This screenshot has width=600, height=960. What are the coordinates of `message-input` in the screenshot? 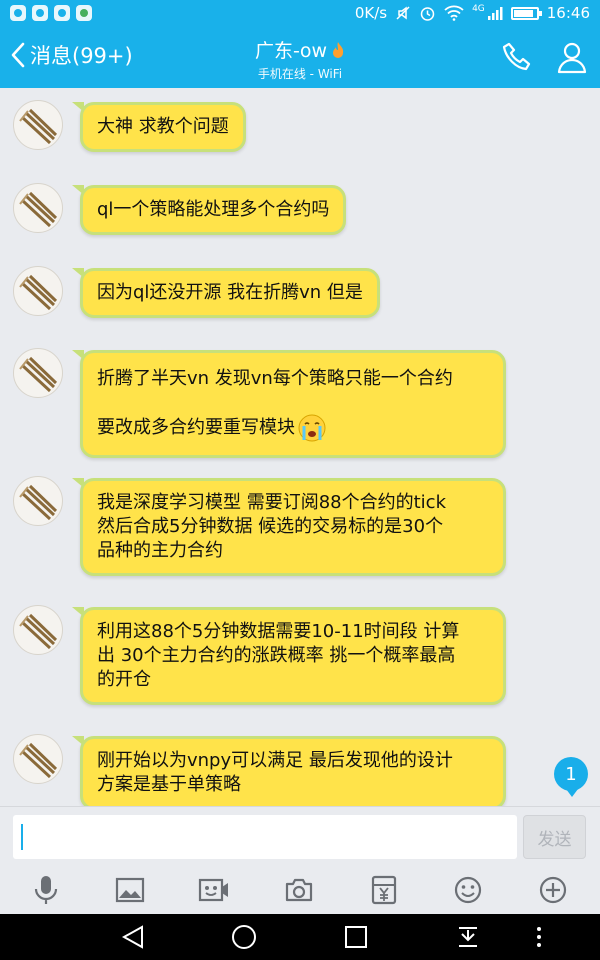 It's located at (265, 837).